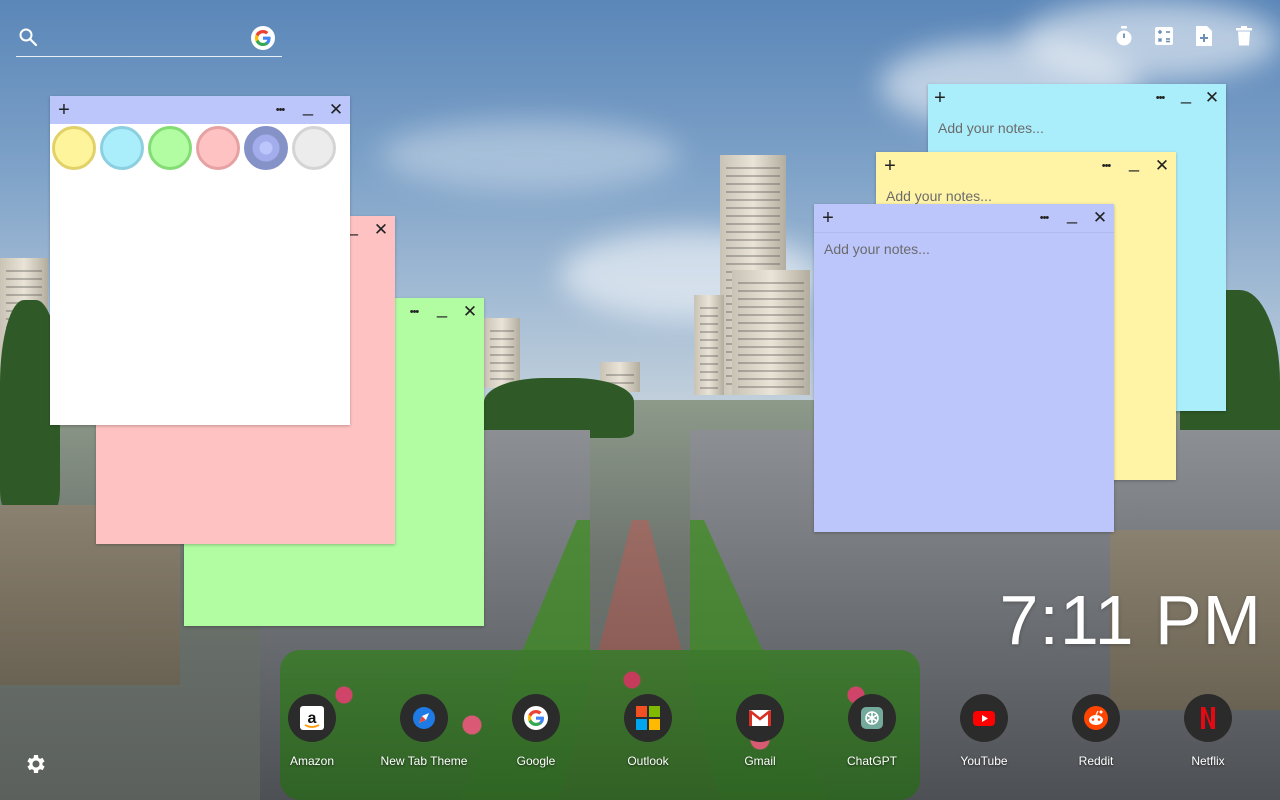 The width and height of the screenshot is (1280, 800). I want to click on svg-text: a, so click(312, 718).